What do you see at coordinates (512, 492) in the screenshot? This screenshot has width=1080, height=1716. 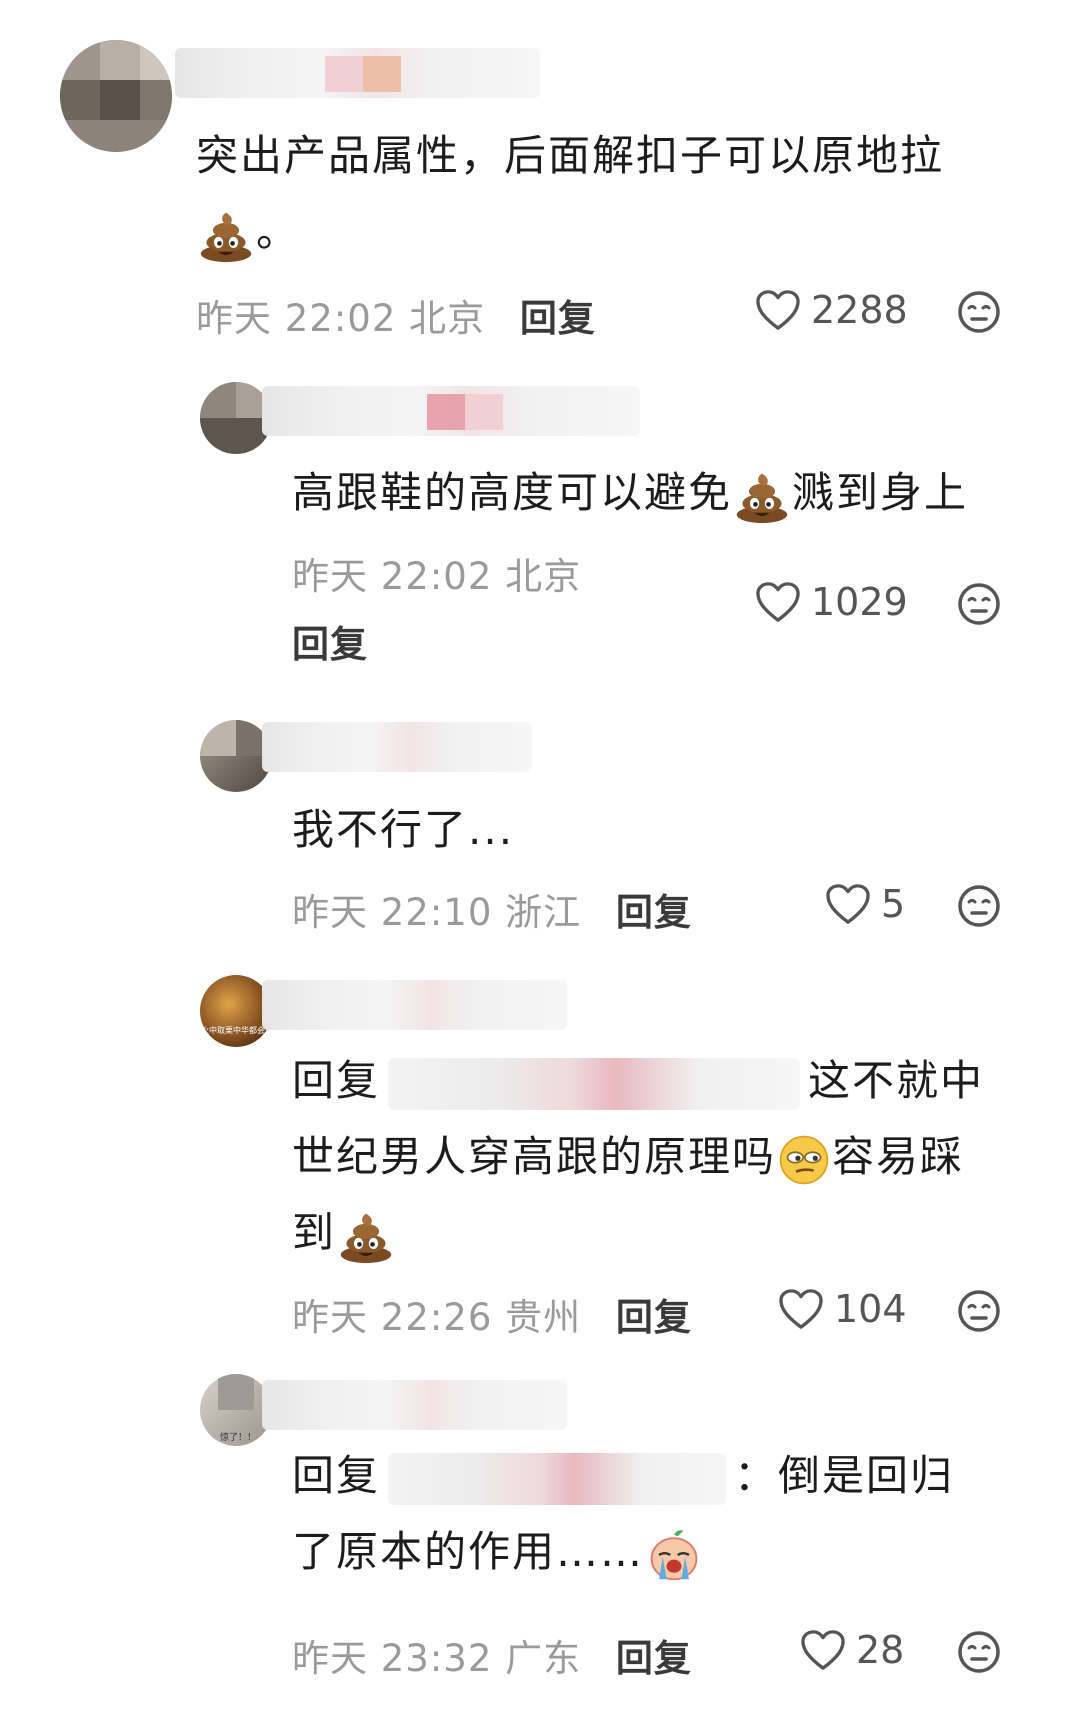 I see `comment-text-part: 高跟鞋的高度可以避免` at bounding box center [512, 492].